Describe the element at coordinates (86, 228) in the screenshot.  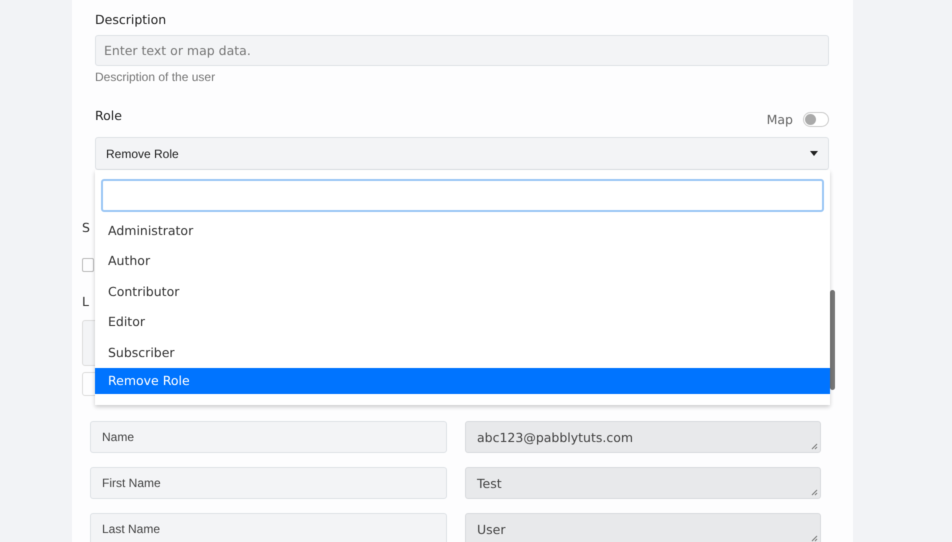
I see `field-label: S` at that location.